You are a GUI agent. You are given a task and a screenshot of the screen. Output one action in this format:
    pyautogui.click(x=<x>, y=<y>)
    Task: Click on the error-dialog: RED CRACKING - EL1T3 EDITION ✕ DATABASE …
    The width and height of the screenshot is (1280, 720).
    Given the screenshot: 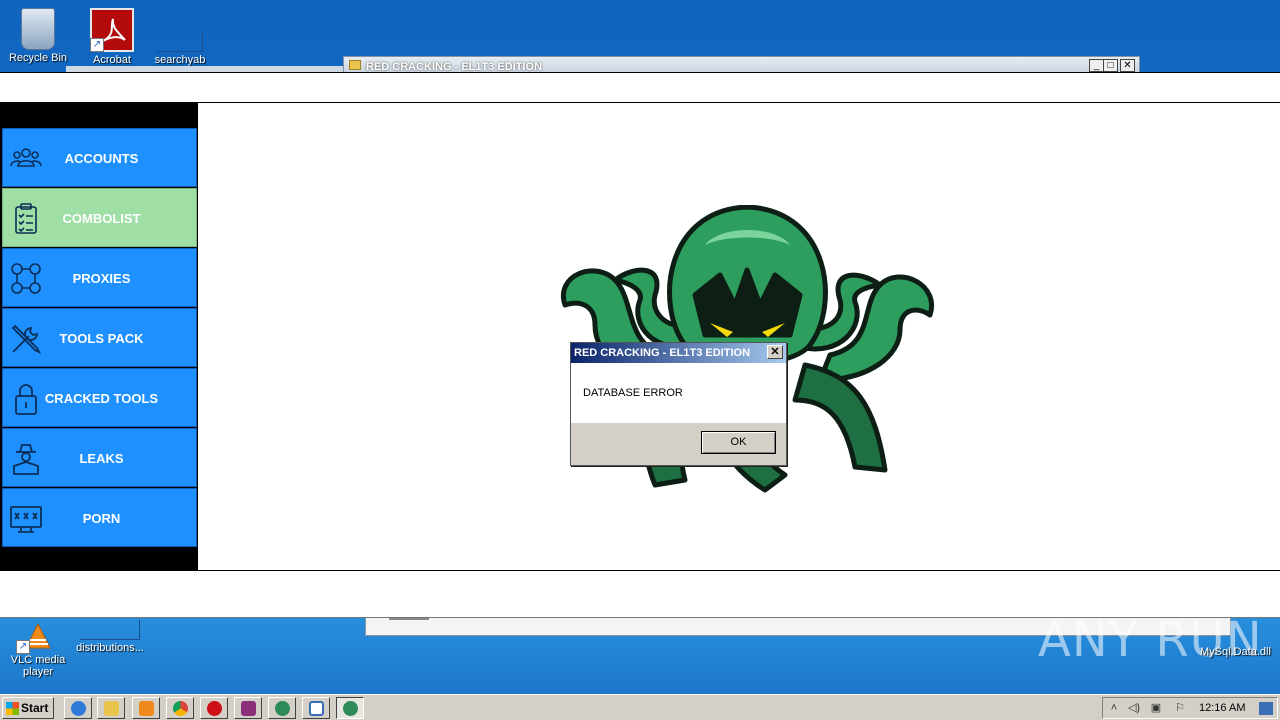 What is the action you would take?
    pyautogui.click(x=678, y=404)
    